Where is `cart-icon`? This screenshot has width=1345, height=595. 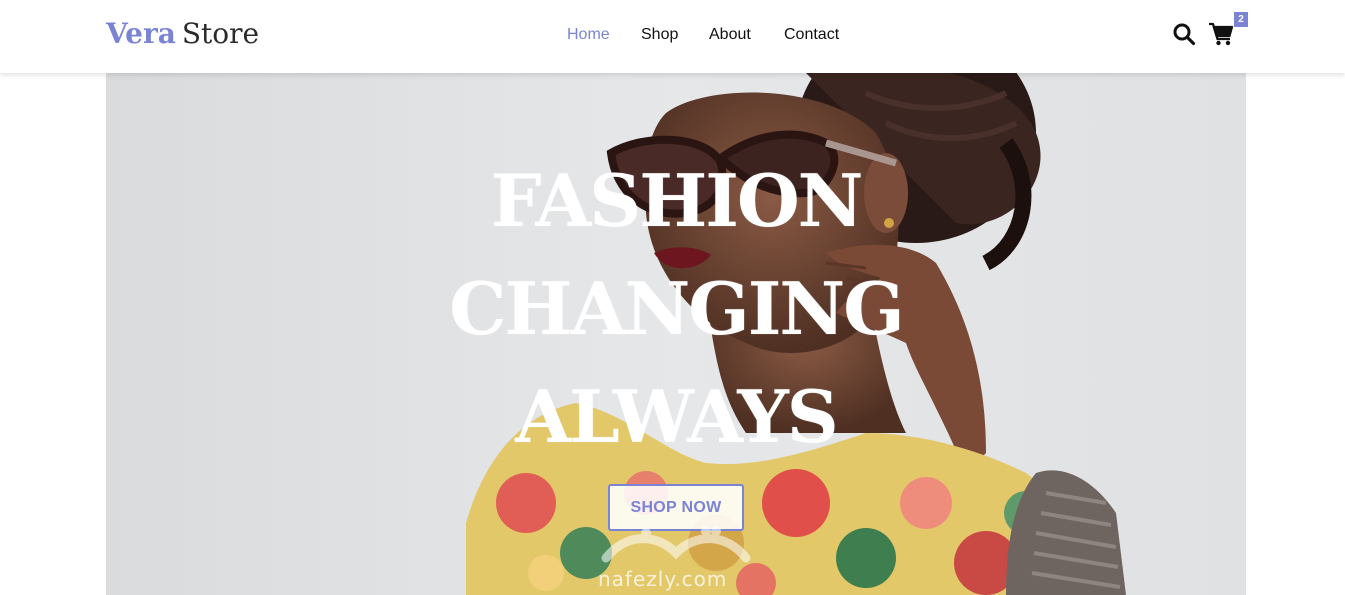 cart-icon is located at coordinates (1221, 34).